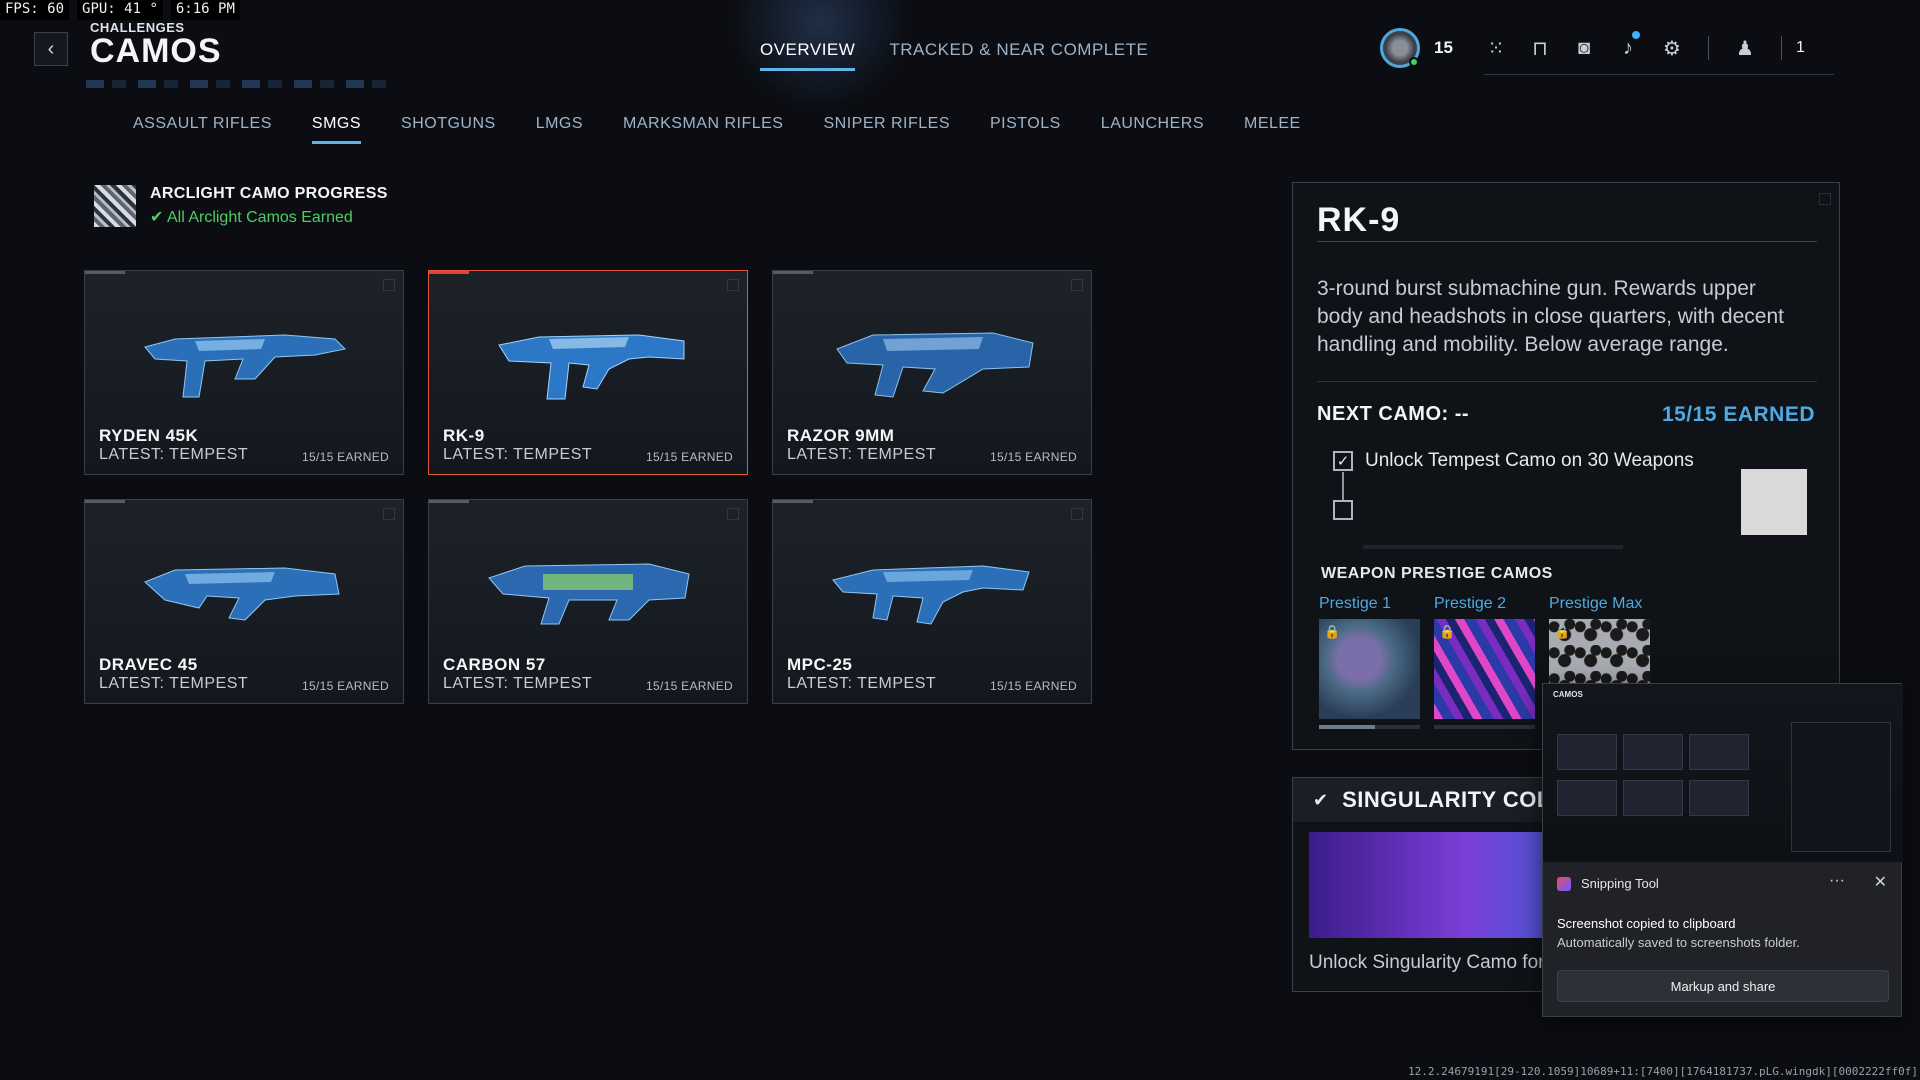 The width and height of the screenshot is (1920, 1080). Describe the element at coordinates (1659, 74) in the screenshot. I see `hud-underline` at that location.